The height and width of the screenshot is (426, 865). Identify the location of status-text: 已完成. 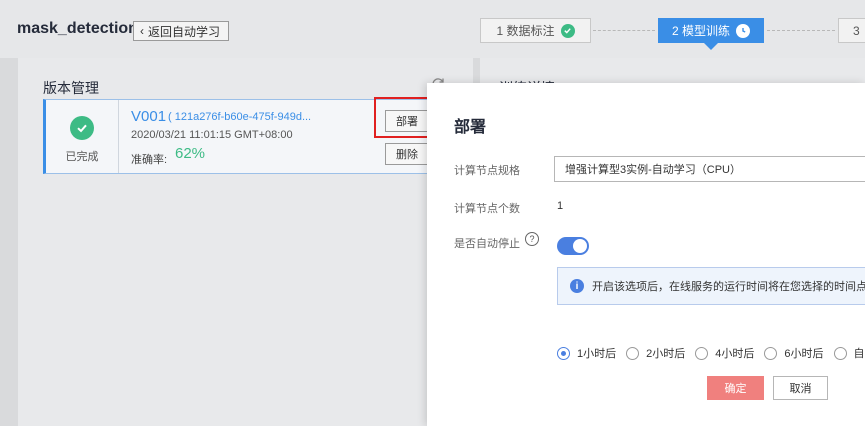
(82, 157).